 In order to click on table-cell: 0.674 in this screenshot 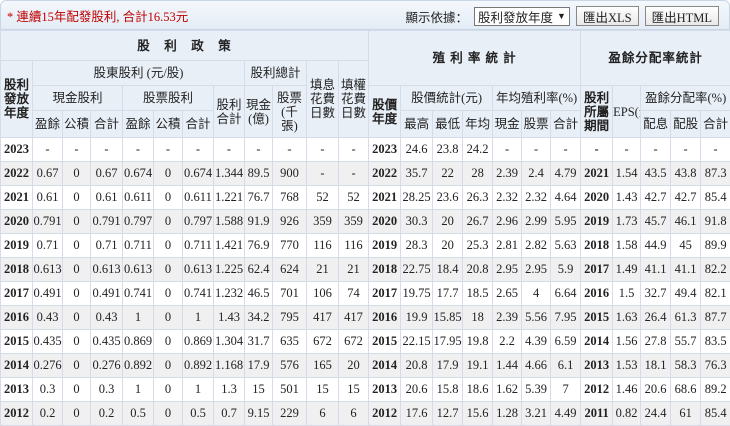, I will do `click(198, 174)`.